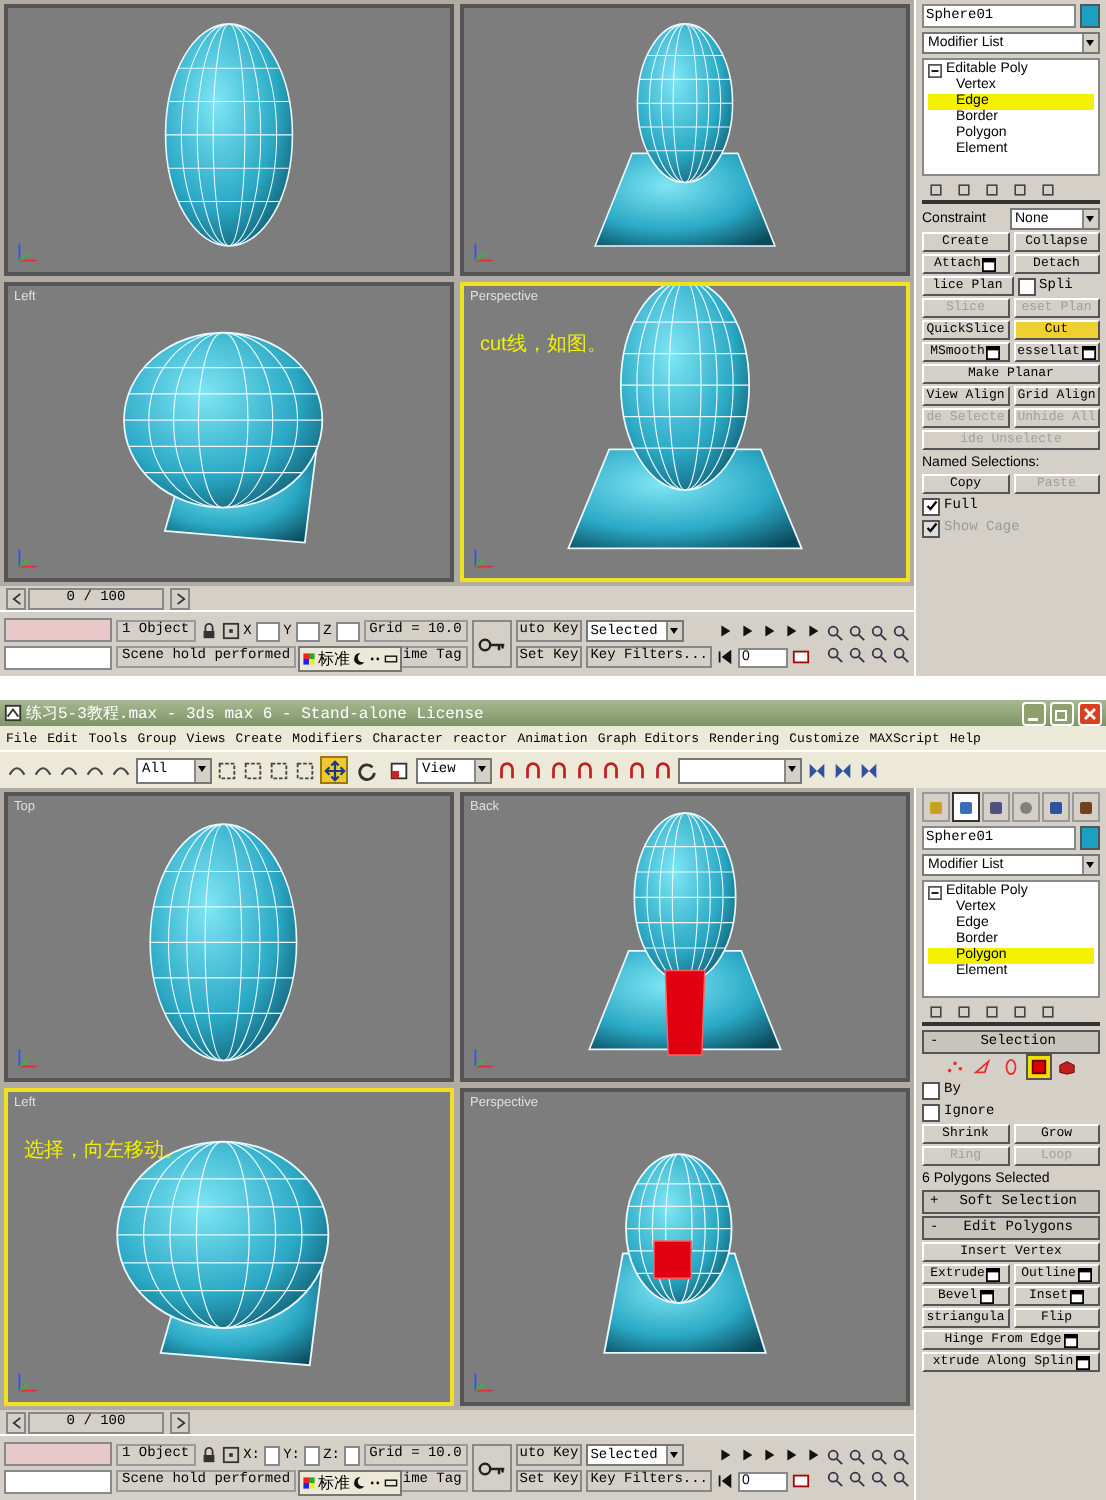 Image resolution: width=1106 pixels, height=1500 pixels. Describe the element at coordinates (966, 807) in the screenshot. I see `modify-tab-icon` at that location.